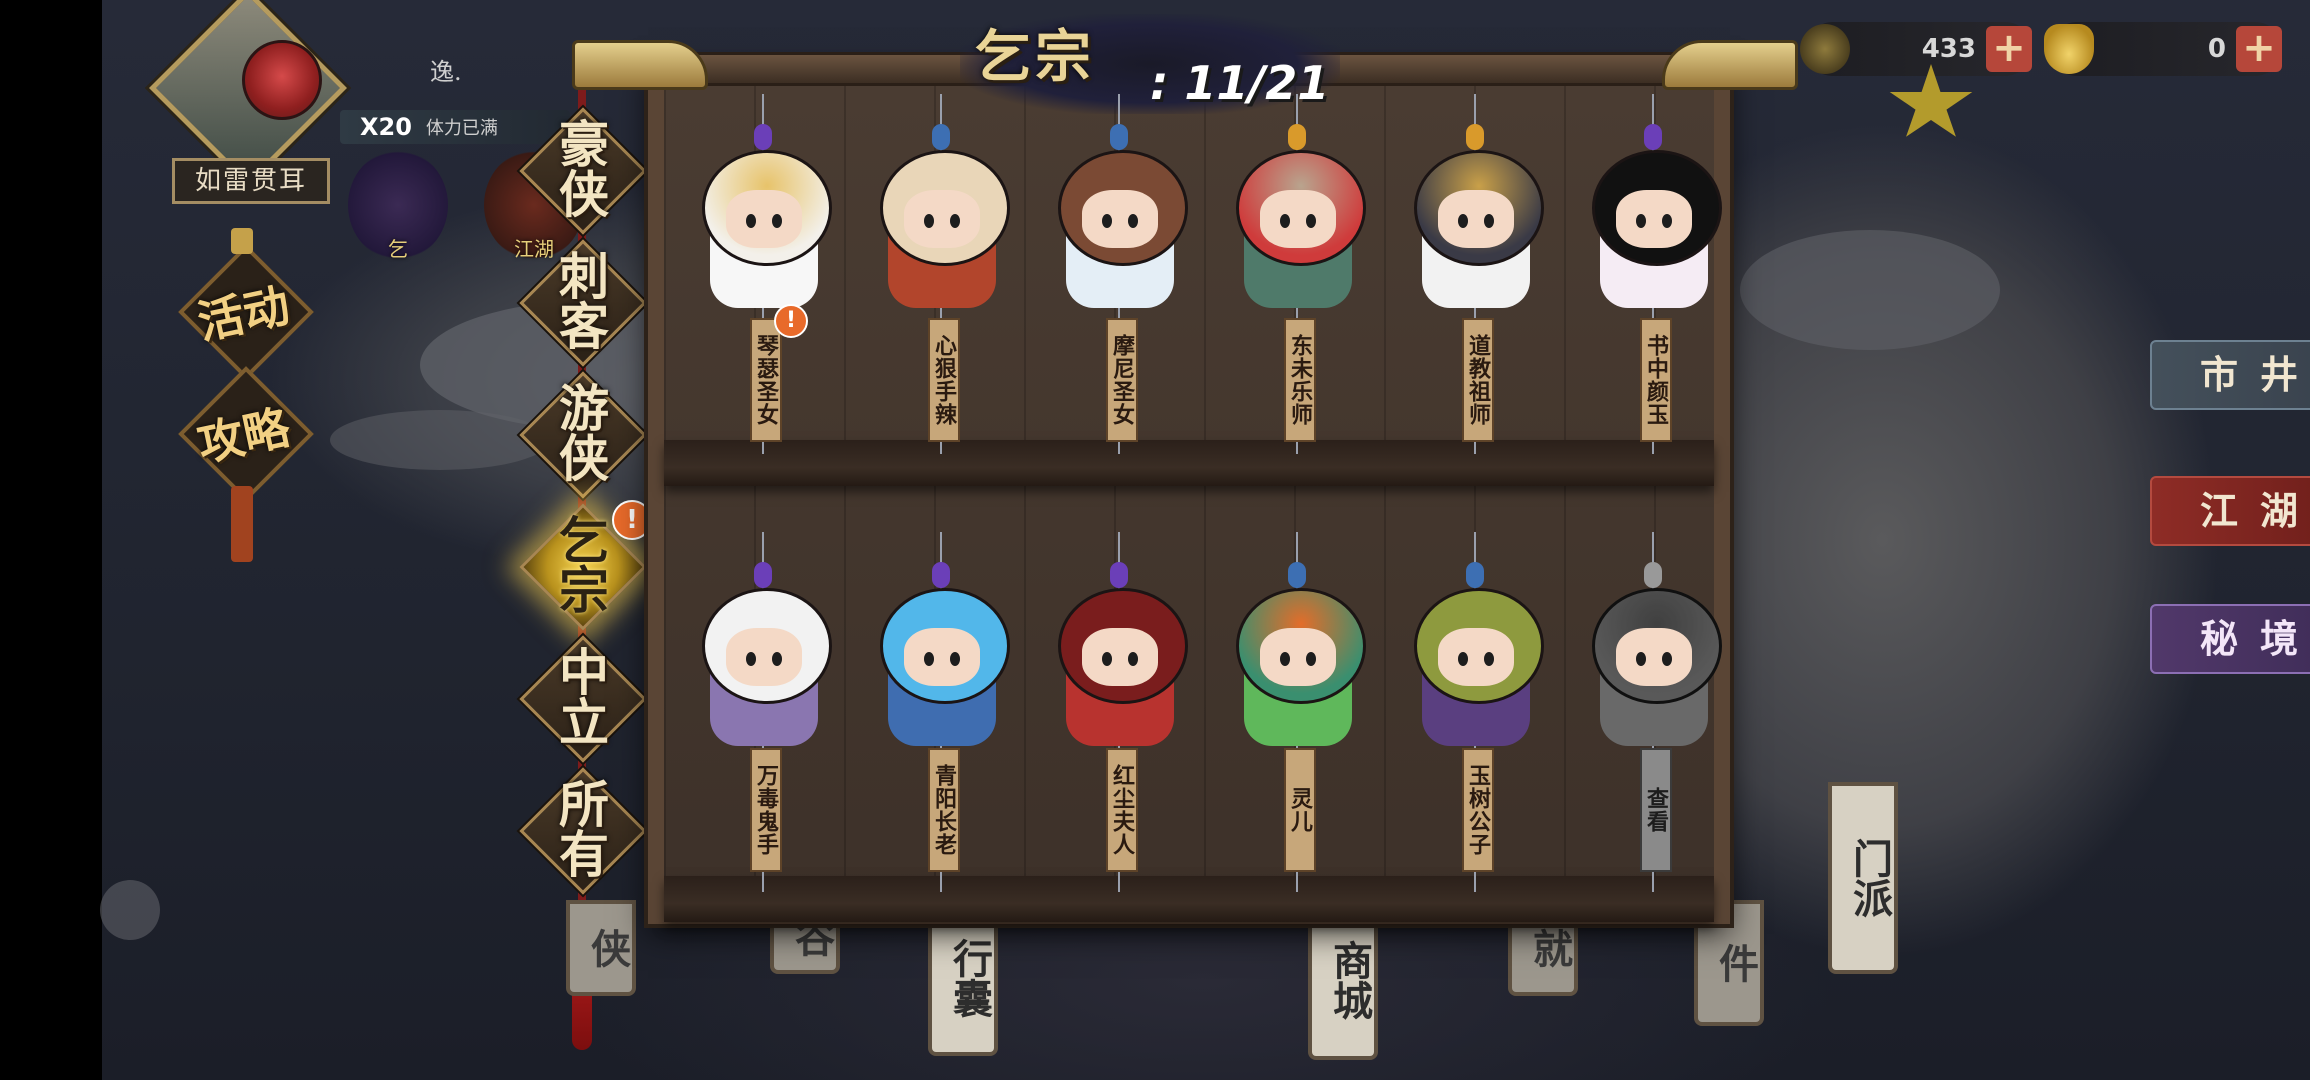 This screenshot has width=2310, height=1080. I want to click on character-name-tag: 琴瑟圣女, so click(766, 380).